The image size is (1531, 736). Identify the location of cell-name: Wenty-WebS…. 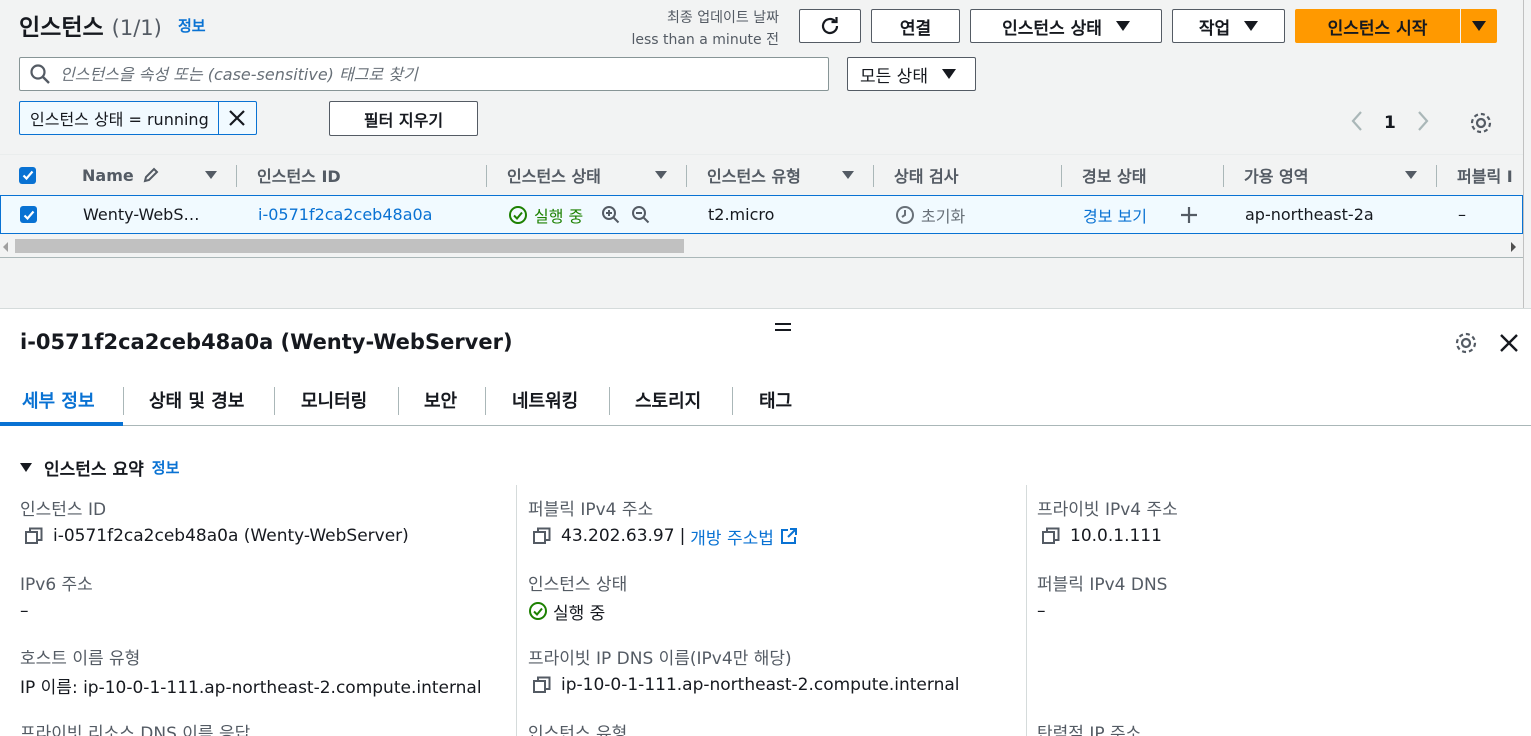
(141, 214).